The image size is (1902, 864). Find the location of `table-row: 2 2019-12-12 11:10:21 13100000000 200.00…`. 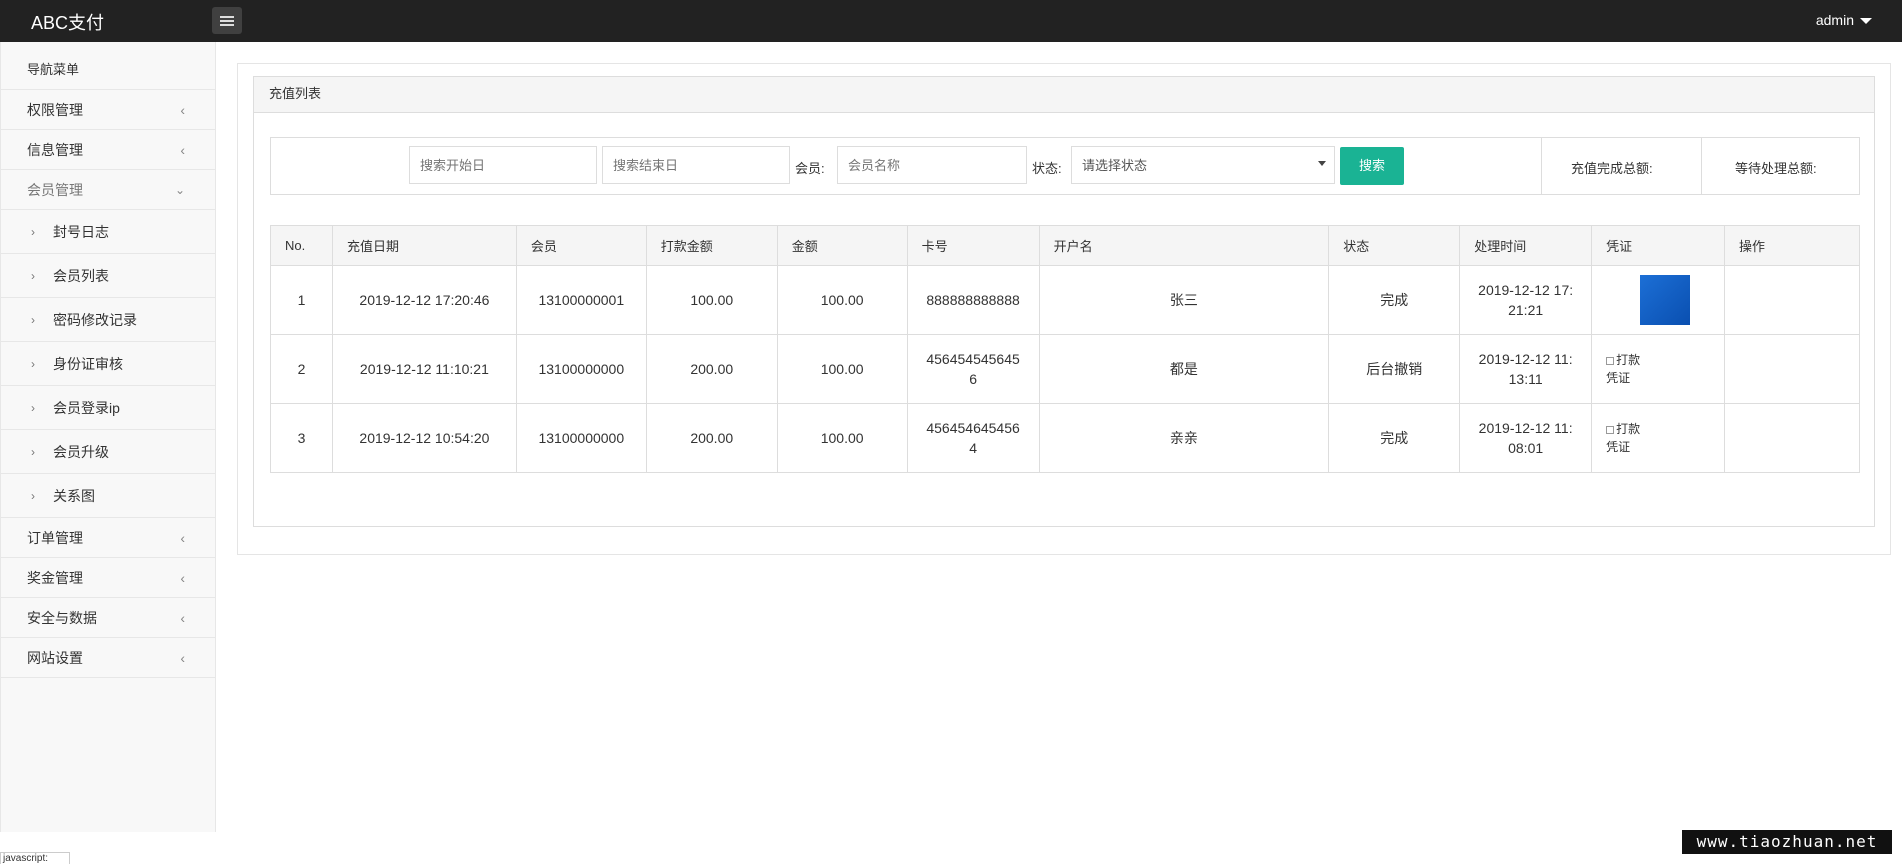

table-row: 2 2019-12-12 11:10:21 13100000000 200.00… is located at coordinates (1065, 369).